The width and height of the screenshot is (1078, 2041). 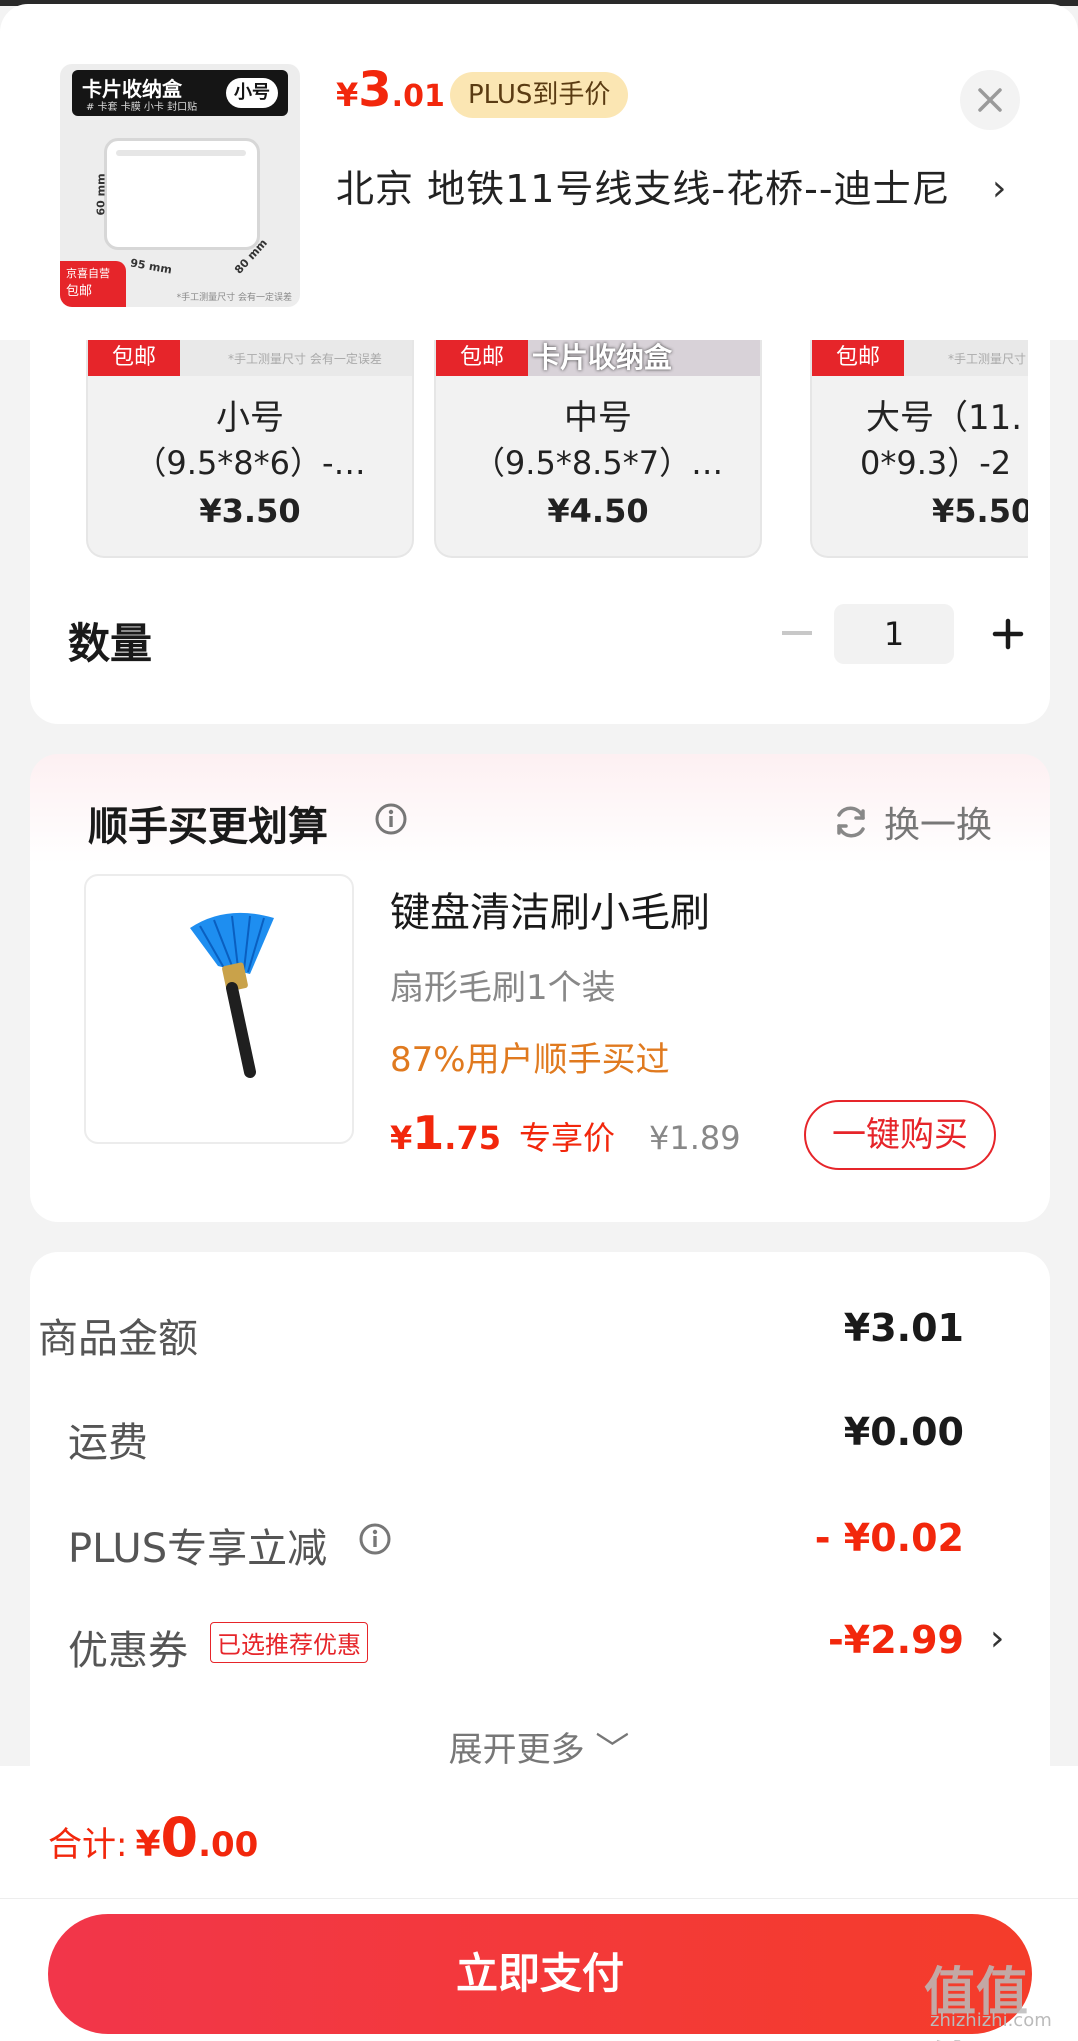 What do you see at coordinates (250, 418) in the screenshot?
I see `variant-name: 小号` at bounding box center [250, 418].